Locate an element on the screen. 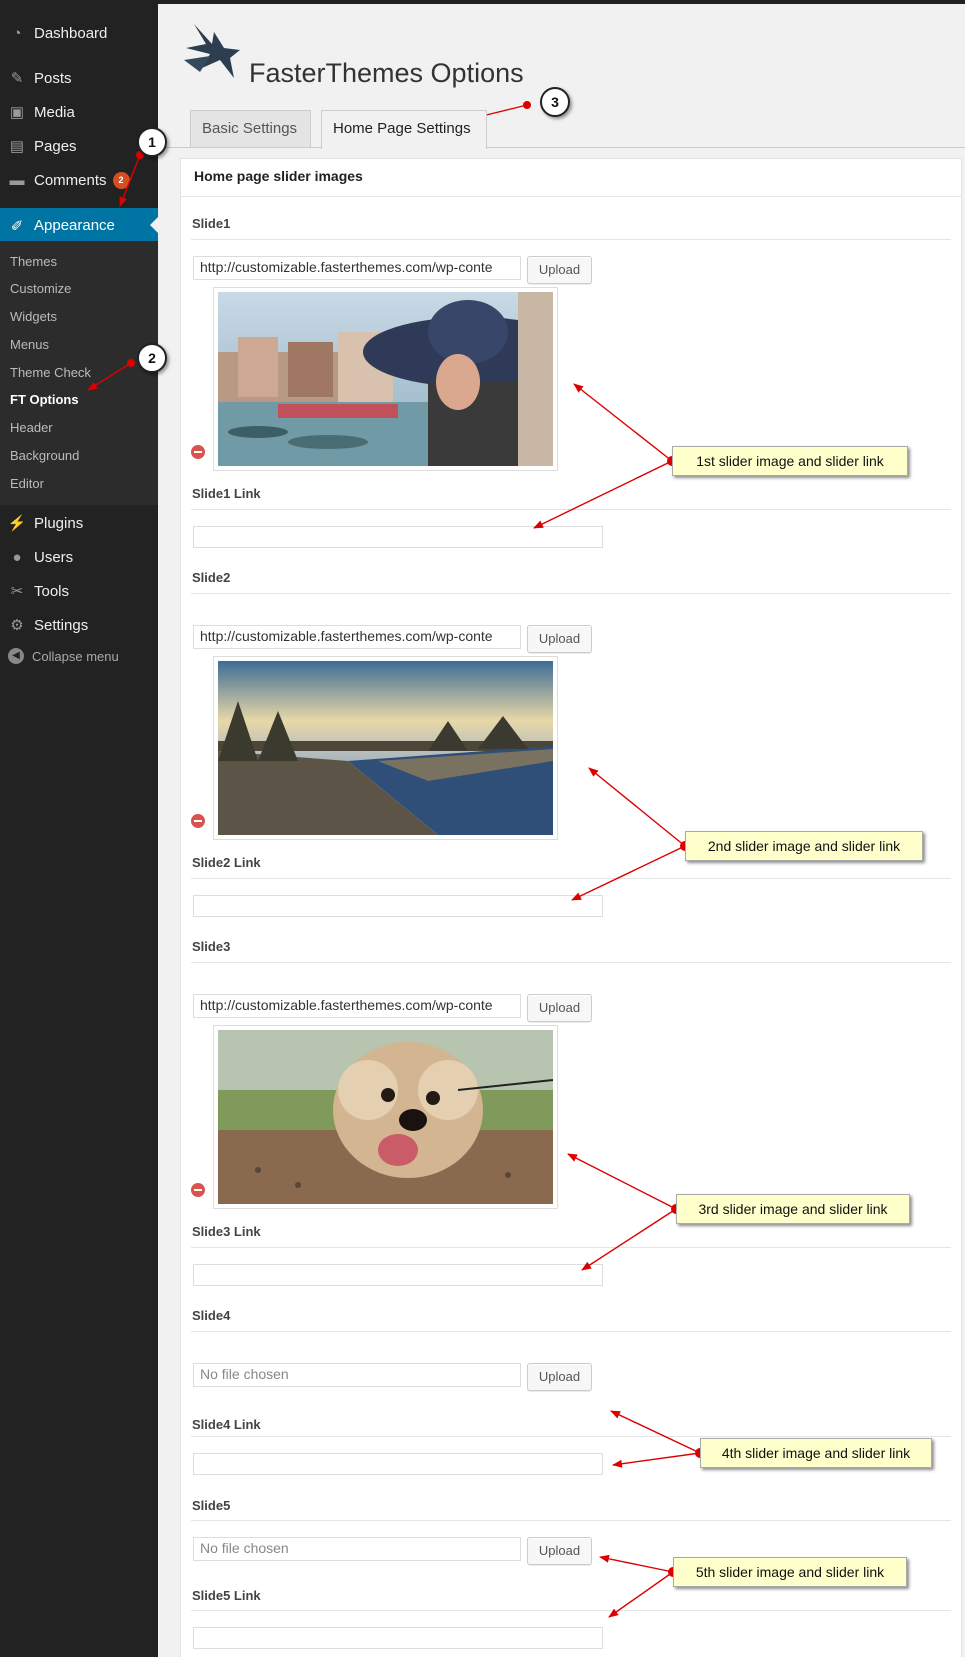 This screenshot has height=1657, width=965. slide3-label: Slide3 is located at coordinates (211, 946).